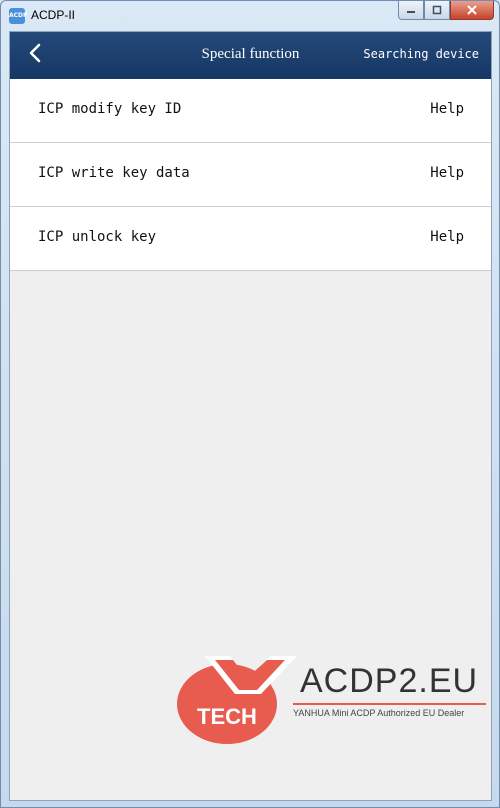 The height and width of the screenshot is (808, 500). Describe the element at coordinates (250, 16) in the screenshot. I see `title-bar: ACDP ACDP-II` at that location.